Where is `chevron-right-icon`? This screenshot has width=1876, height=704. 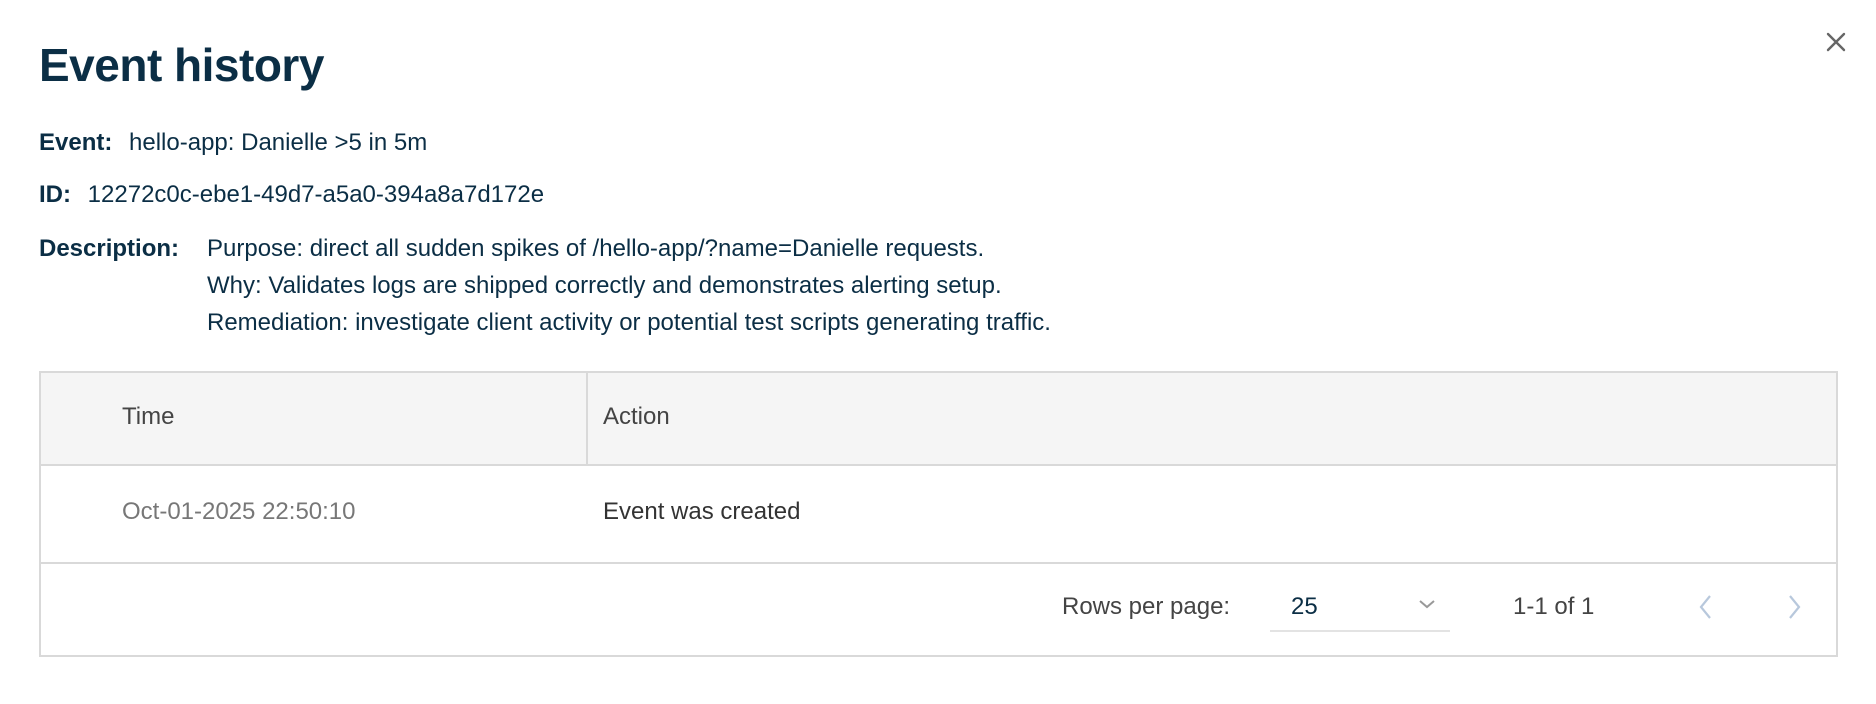 chevron-right-icon is located at coordinates (1795, 607).